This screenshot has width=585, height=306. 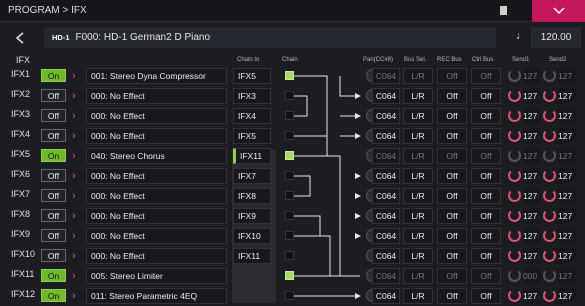 I want to click on effect-select: 011: Stereo Parametric 4EQ, so click(x=156, y=296).